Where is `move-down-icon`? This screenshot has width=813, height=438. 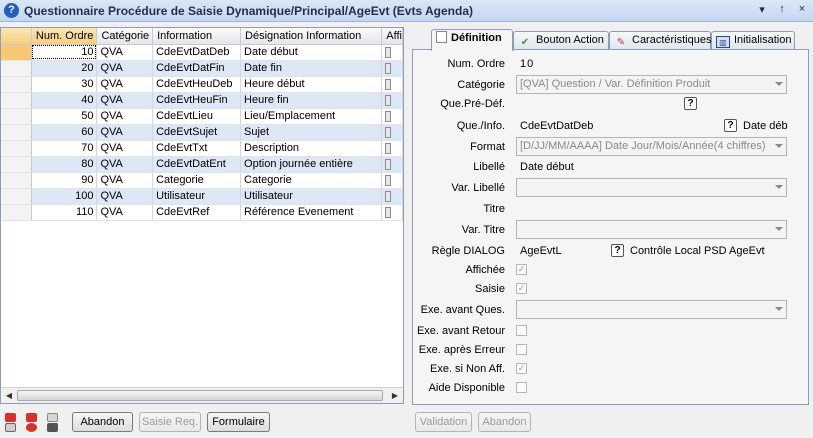
move-down-icon is located at coordinates (31, 427).